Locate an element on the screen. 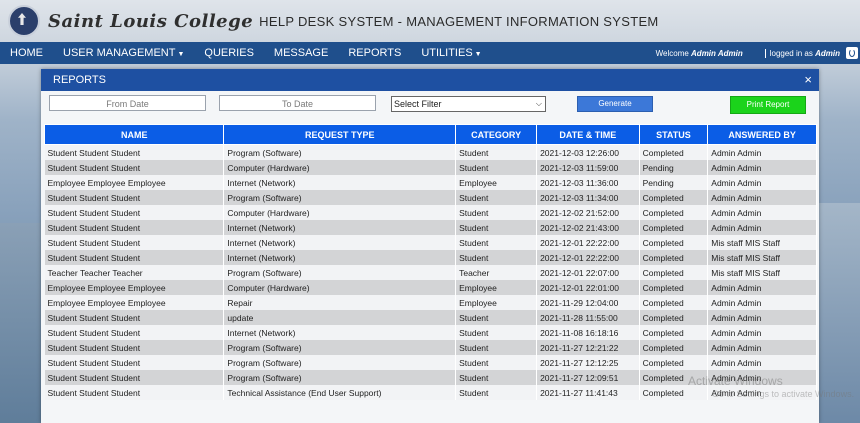 The height and width of the screenshot is (423, 860). filter-select: Select Filter ⌵ is located at coordinates (468, 104).